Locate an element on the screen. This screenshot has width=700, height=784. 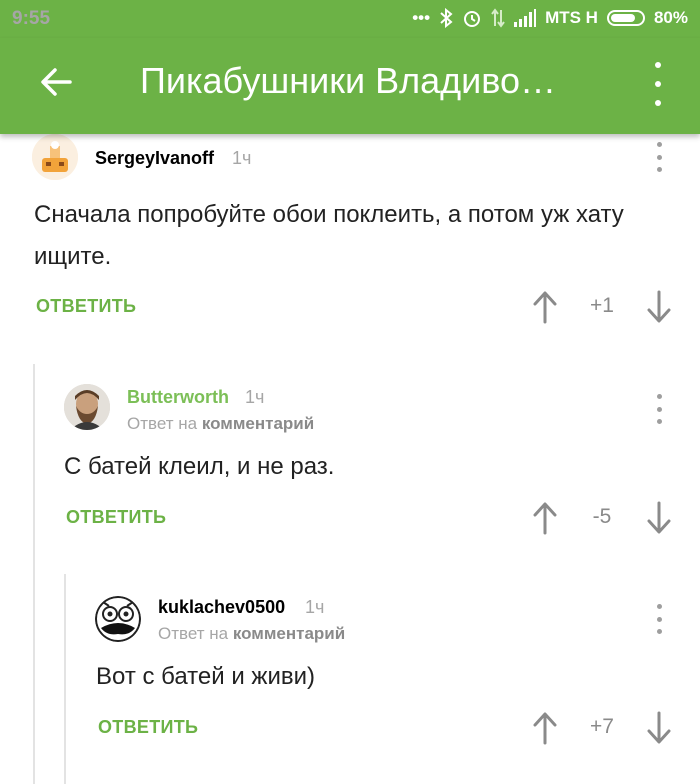
dots-icon: ••• is located at coordinates (421, 17).